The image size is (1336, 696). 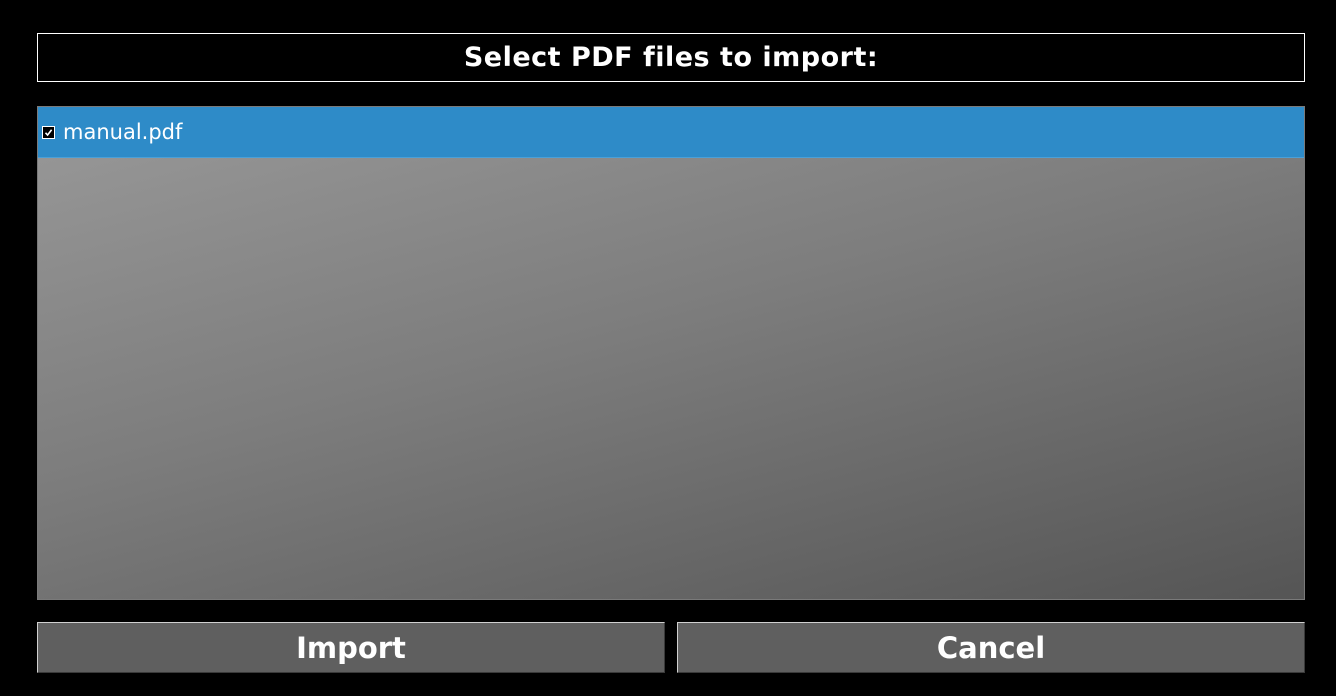 What do you see at coordinates (351, 647) in the screenshot?
I see `import-button: Import` at bounding box center [351, 647].